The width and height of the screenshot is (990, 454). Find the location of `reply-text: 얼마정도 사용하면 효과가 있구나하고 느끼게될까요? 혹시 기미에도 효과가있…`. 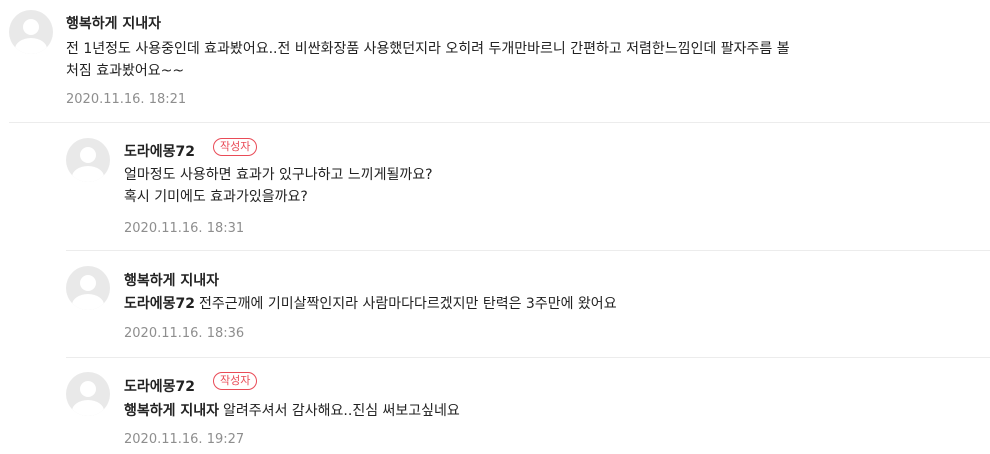

reply-text: 얼마정도 사용하면 효과가 있구나하고 느끼게될까요? 혹시 기미에도 효과가있… is located at coordinates (549, 186).